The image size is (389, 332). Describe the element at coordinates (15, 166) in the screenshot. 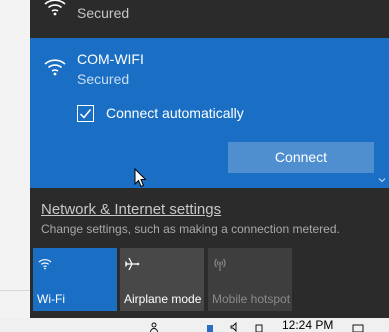

I see `desktop-background` at that location.